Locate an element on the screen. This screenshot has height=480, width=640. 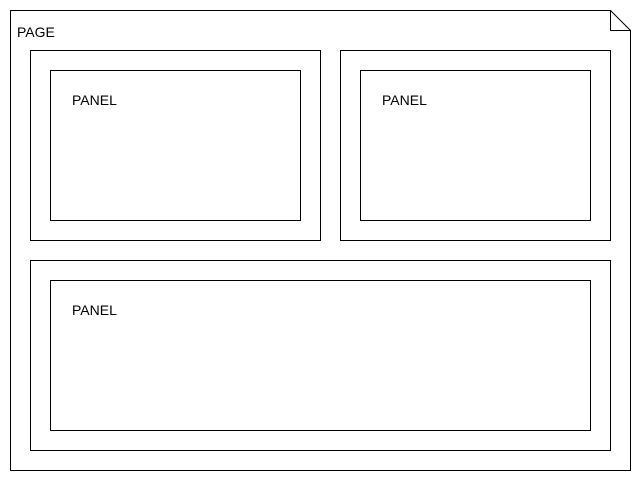
page-label: PAGE is located at coordinates (36, 32).